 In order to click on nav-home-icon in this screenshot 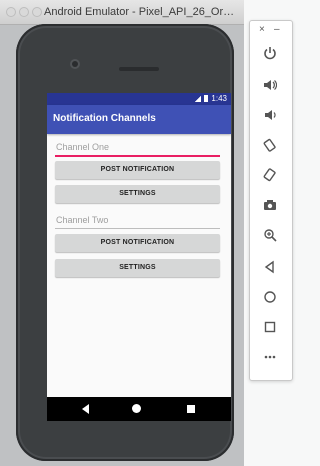, I will do `click(136, 408)`.